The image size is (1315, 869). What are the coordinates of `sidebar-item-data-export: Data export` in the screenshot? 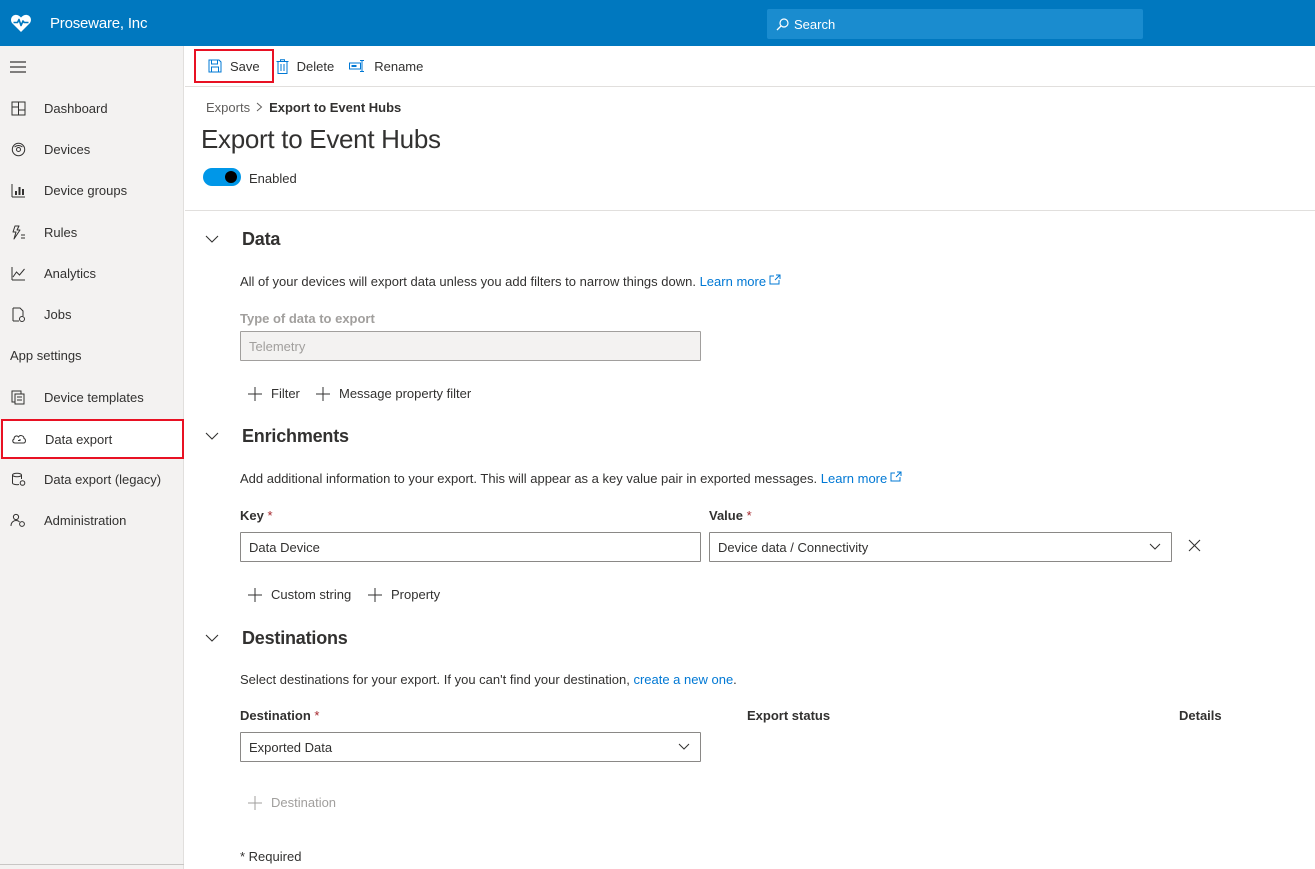 It's located at (92, 439).